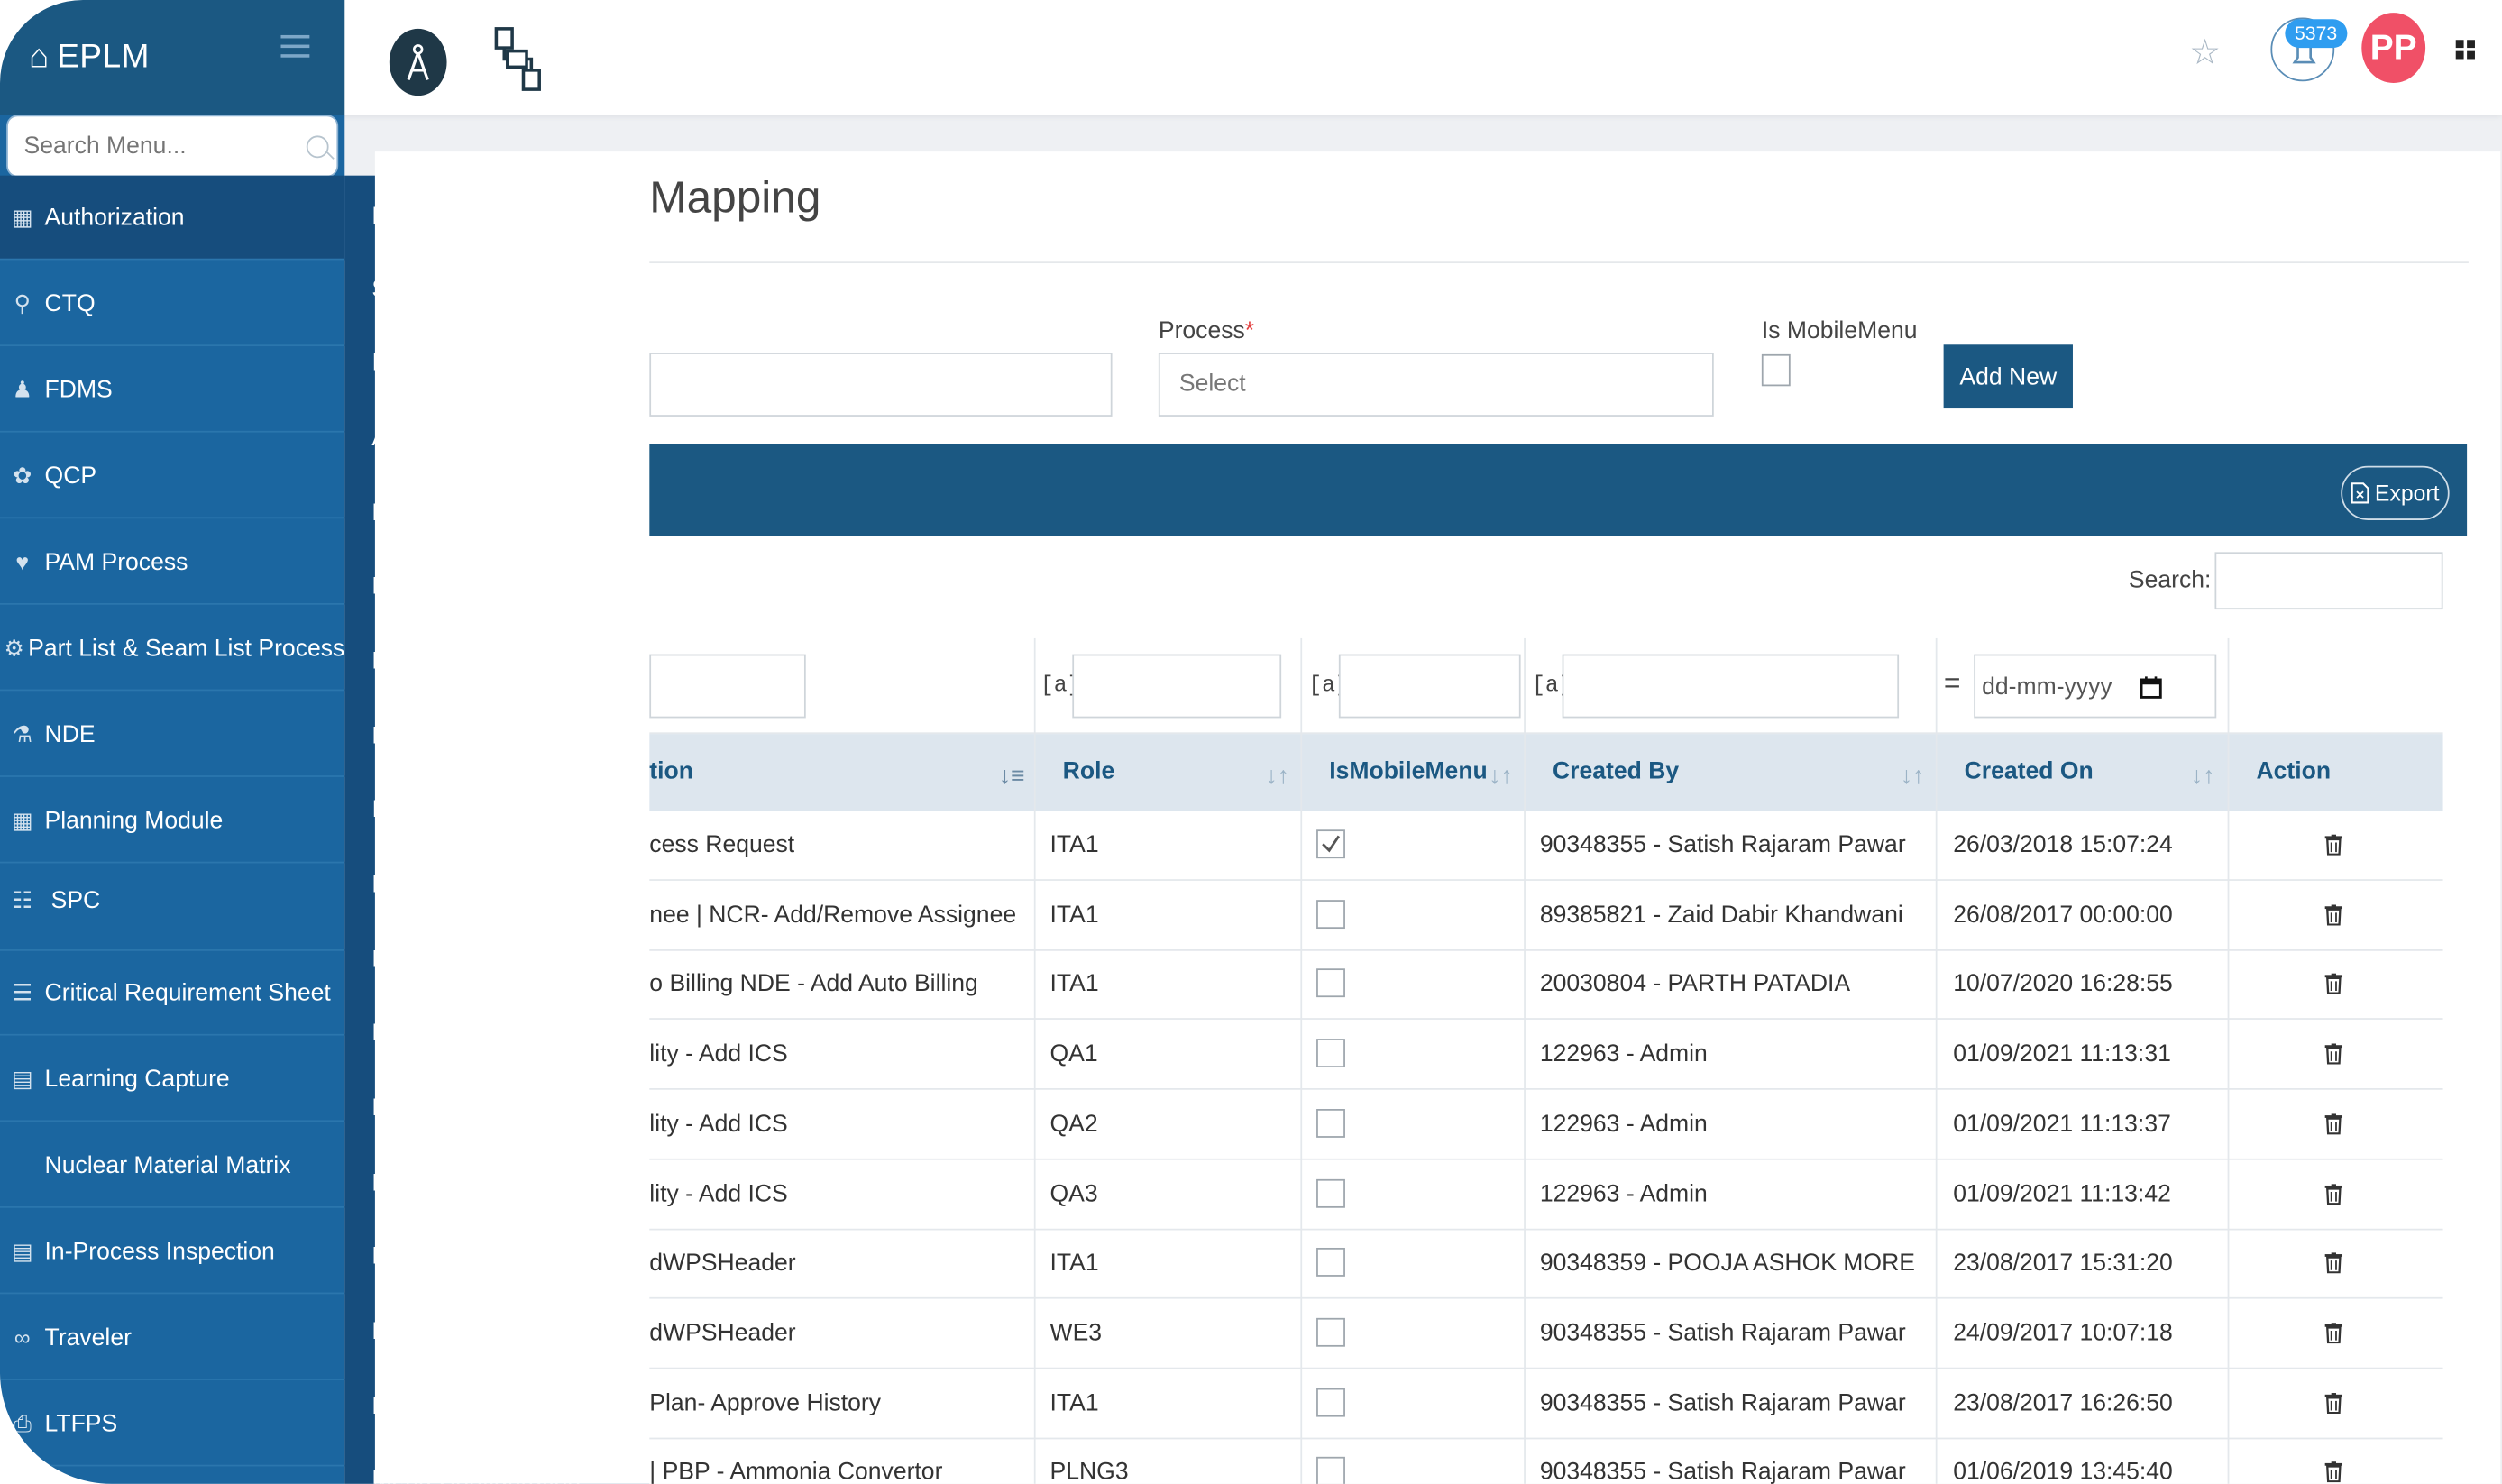 The image size is (2502, 1484). I want to click on process-select: Select, so click(1436, 385).